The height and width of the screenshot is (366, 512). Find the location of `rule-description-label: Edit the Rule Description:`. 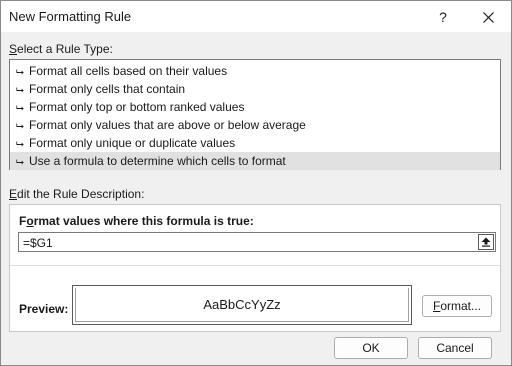

rule-description-label: Edit the Rule Description: is located at coordinates (77, 194).